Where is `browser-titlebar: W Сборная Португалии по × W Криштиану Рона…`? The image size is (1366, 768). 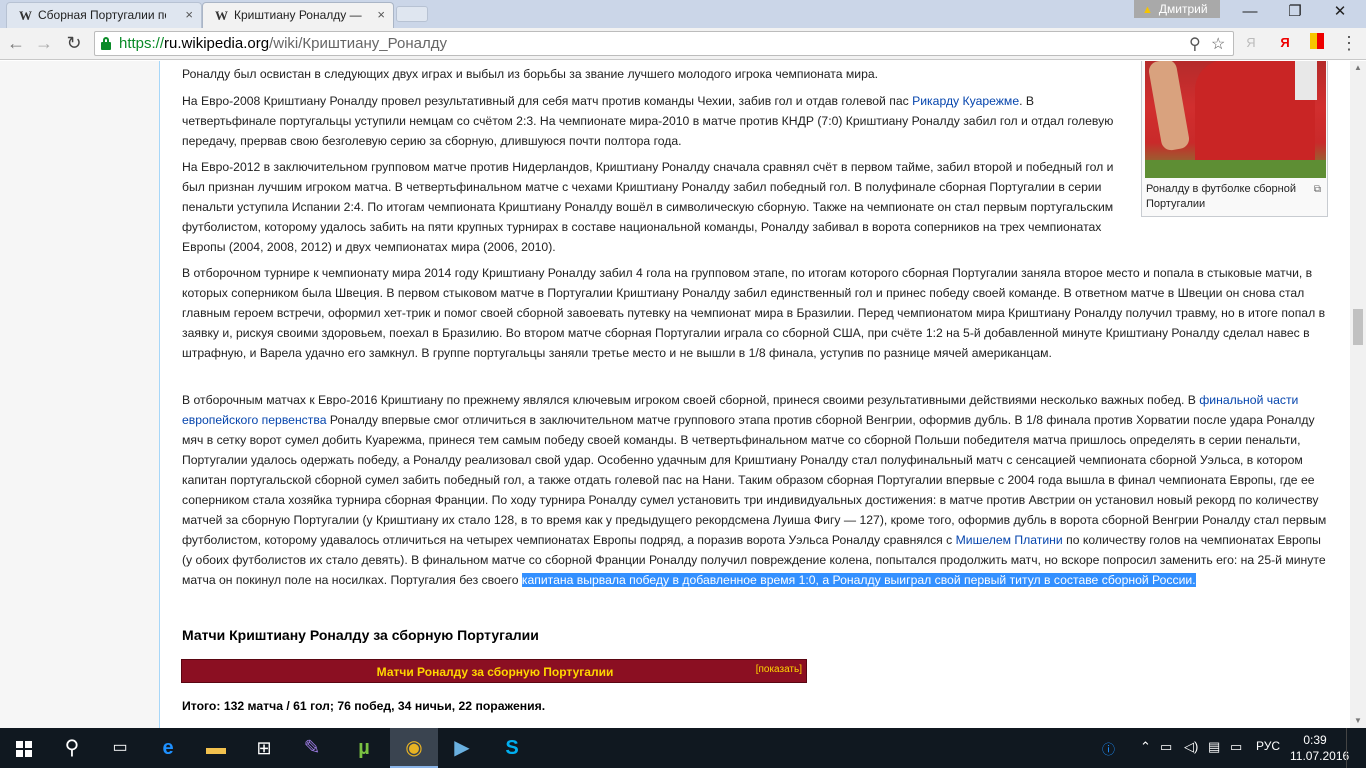
browser-titlebar: W Сборная Португалии по × W Криштиану Рона… is located at coordinates (683, 14).